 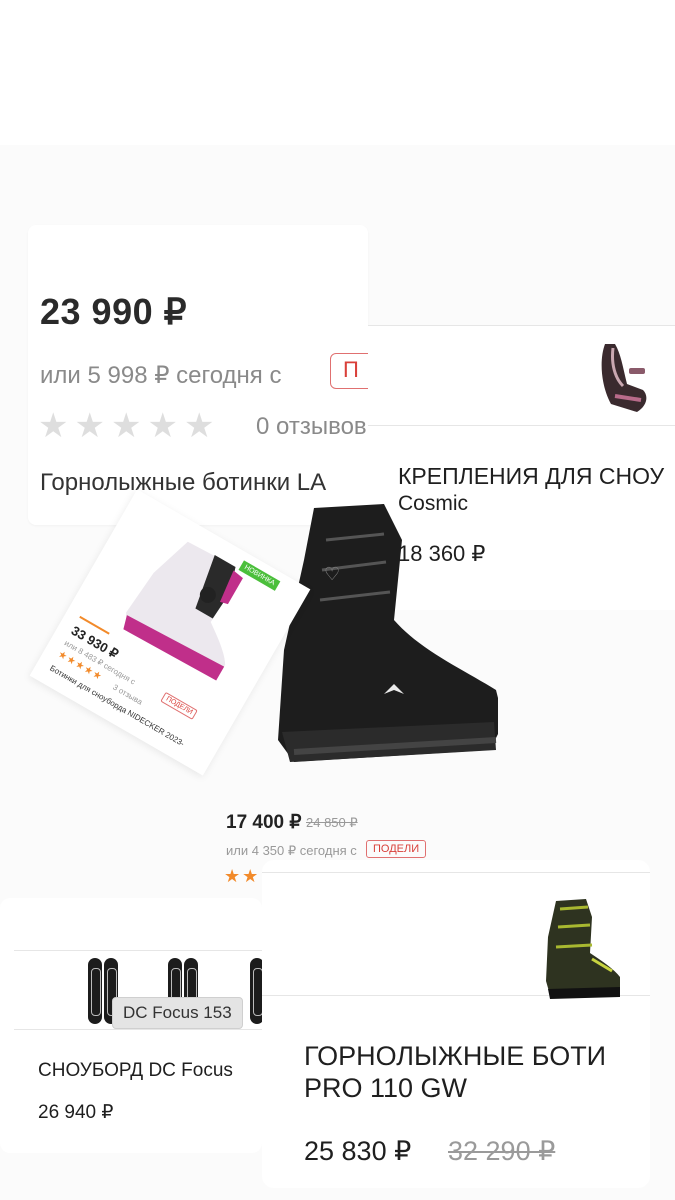 I want to click on product-price: 23 990 ₽, so click(x=114, y=311).